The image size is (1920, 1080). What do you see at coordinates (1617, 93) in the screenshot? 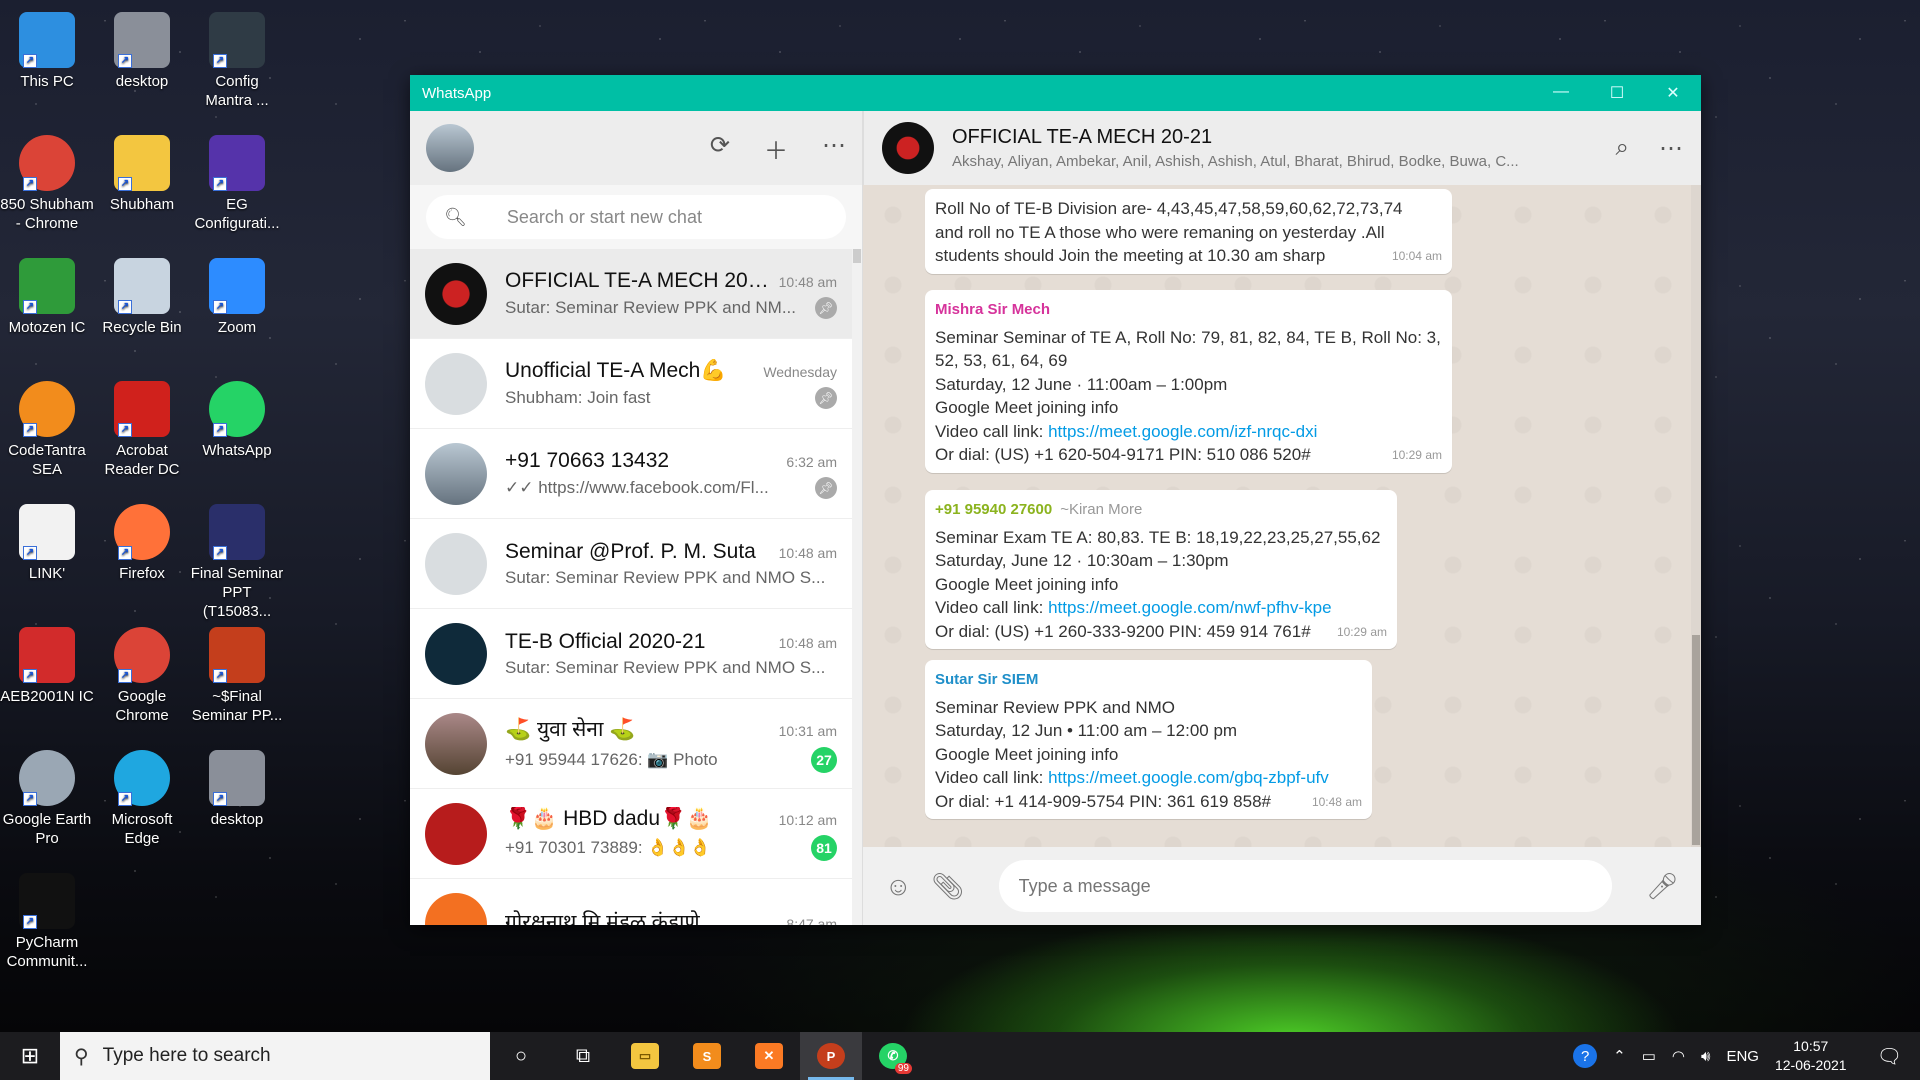
I see `maximize-button: ☐` at bounding box center [1617, 93].